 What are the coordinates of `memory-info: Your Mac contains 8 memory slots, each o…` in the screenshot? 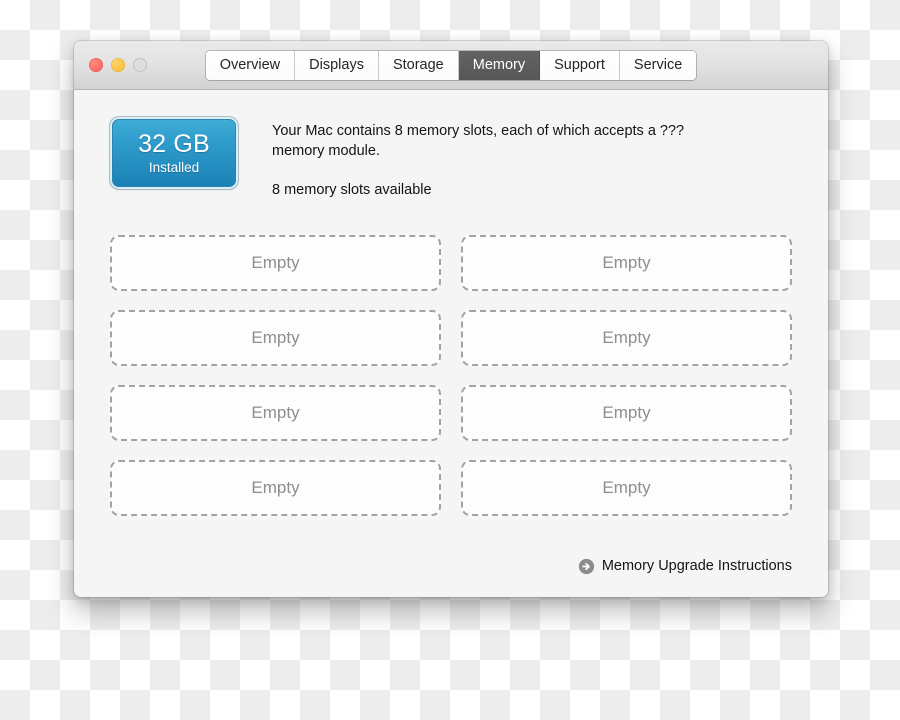 It's located at (482, 158).